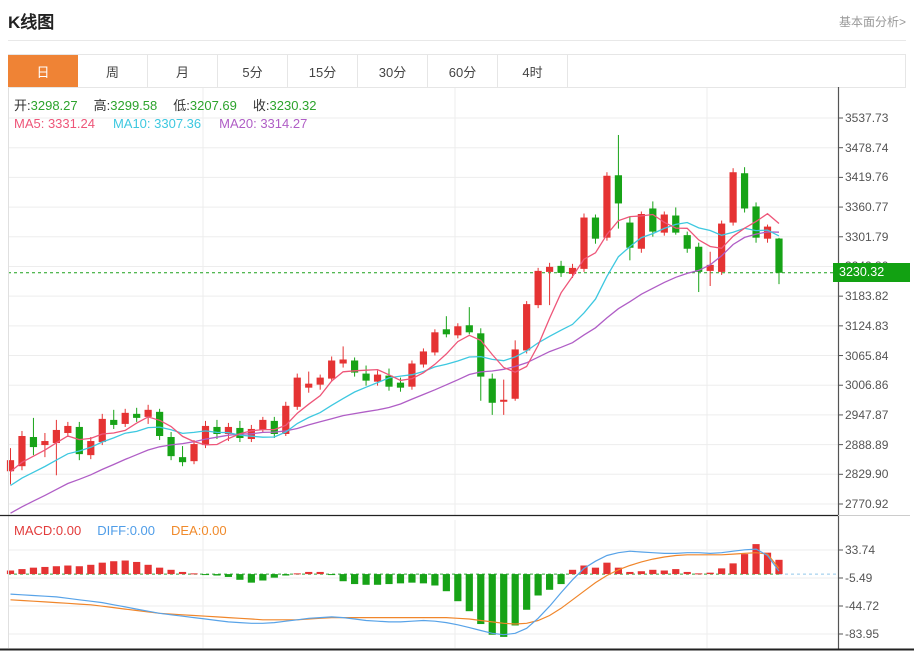 The width and height of the screenshot is (914, 652). Describe the element at coordinates (867, 147) in the screenshot. I see `price-axis-label: 3478.74` at that location.